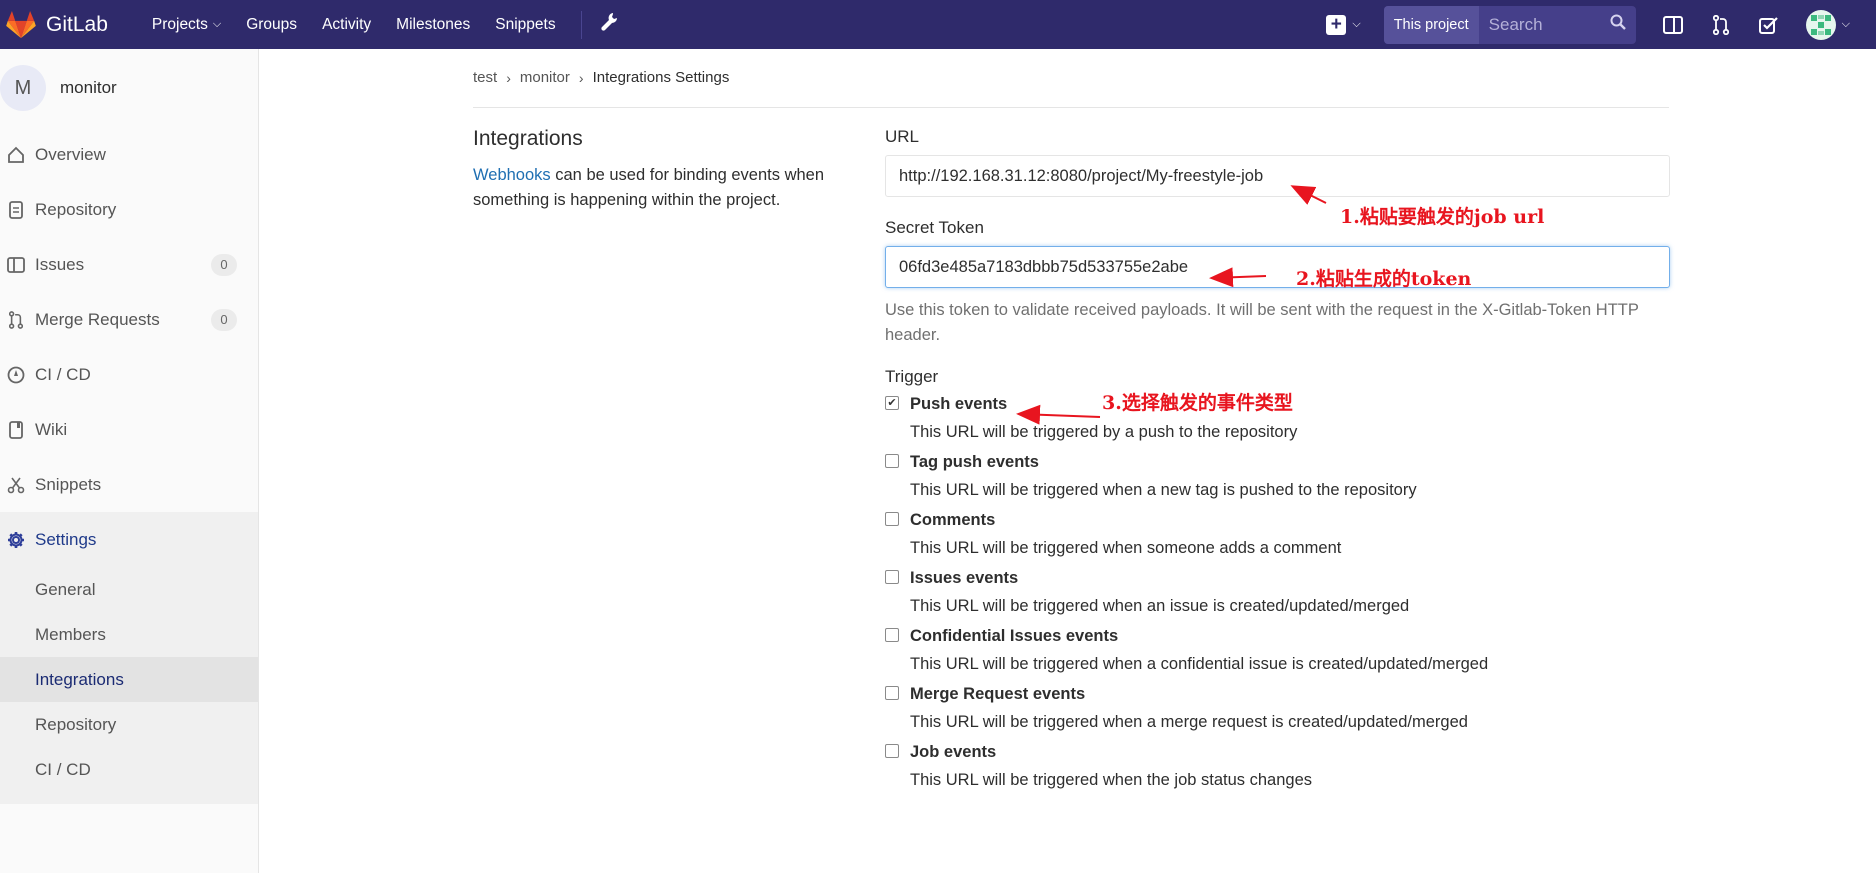 The image size is (1876, 873). What do you see at coordinates (66, 539) in the screenshot?
I see `sidebar-item-label: Settings` at bounding box center [66, 539].